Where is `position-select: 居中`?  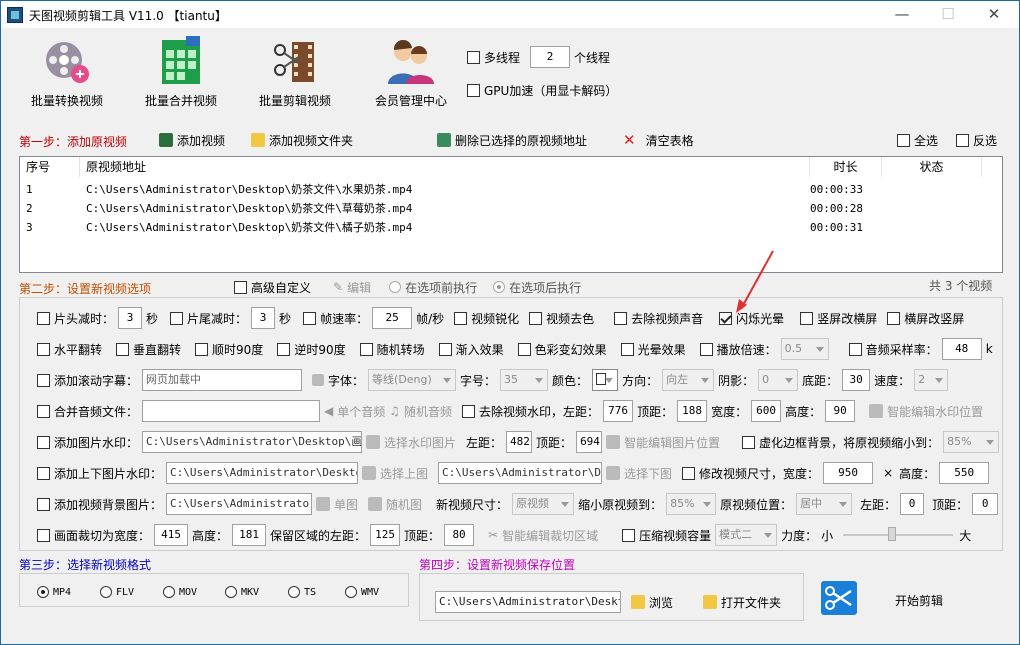
position-select: 居中 is located at coordinates (824, 504).